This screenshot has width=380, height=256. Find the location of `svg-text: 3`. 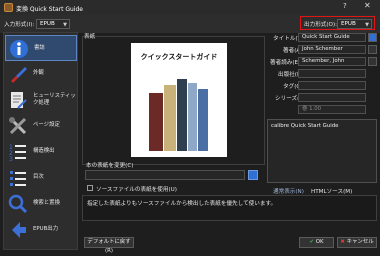

svg-text: 3 is located at coordinates (11, 159).